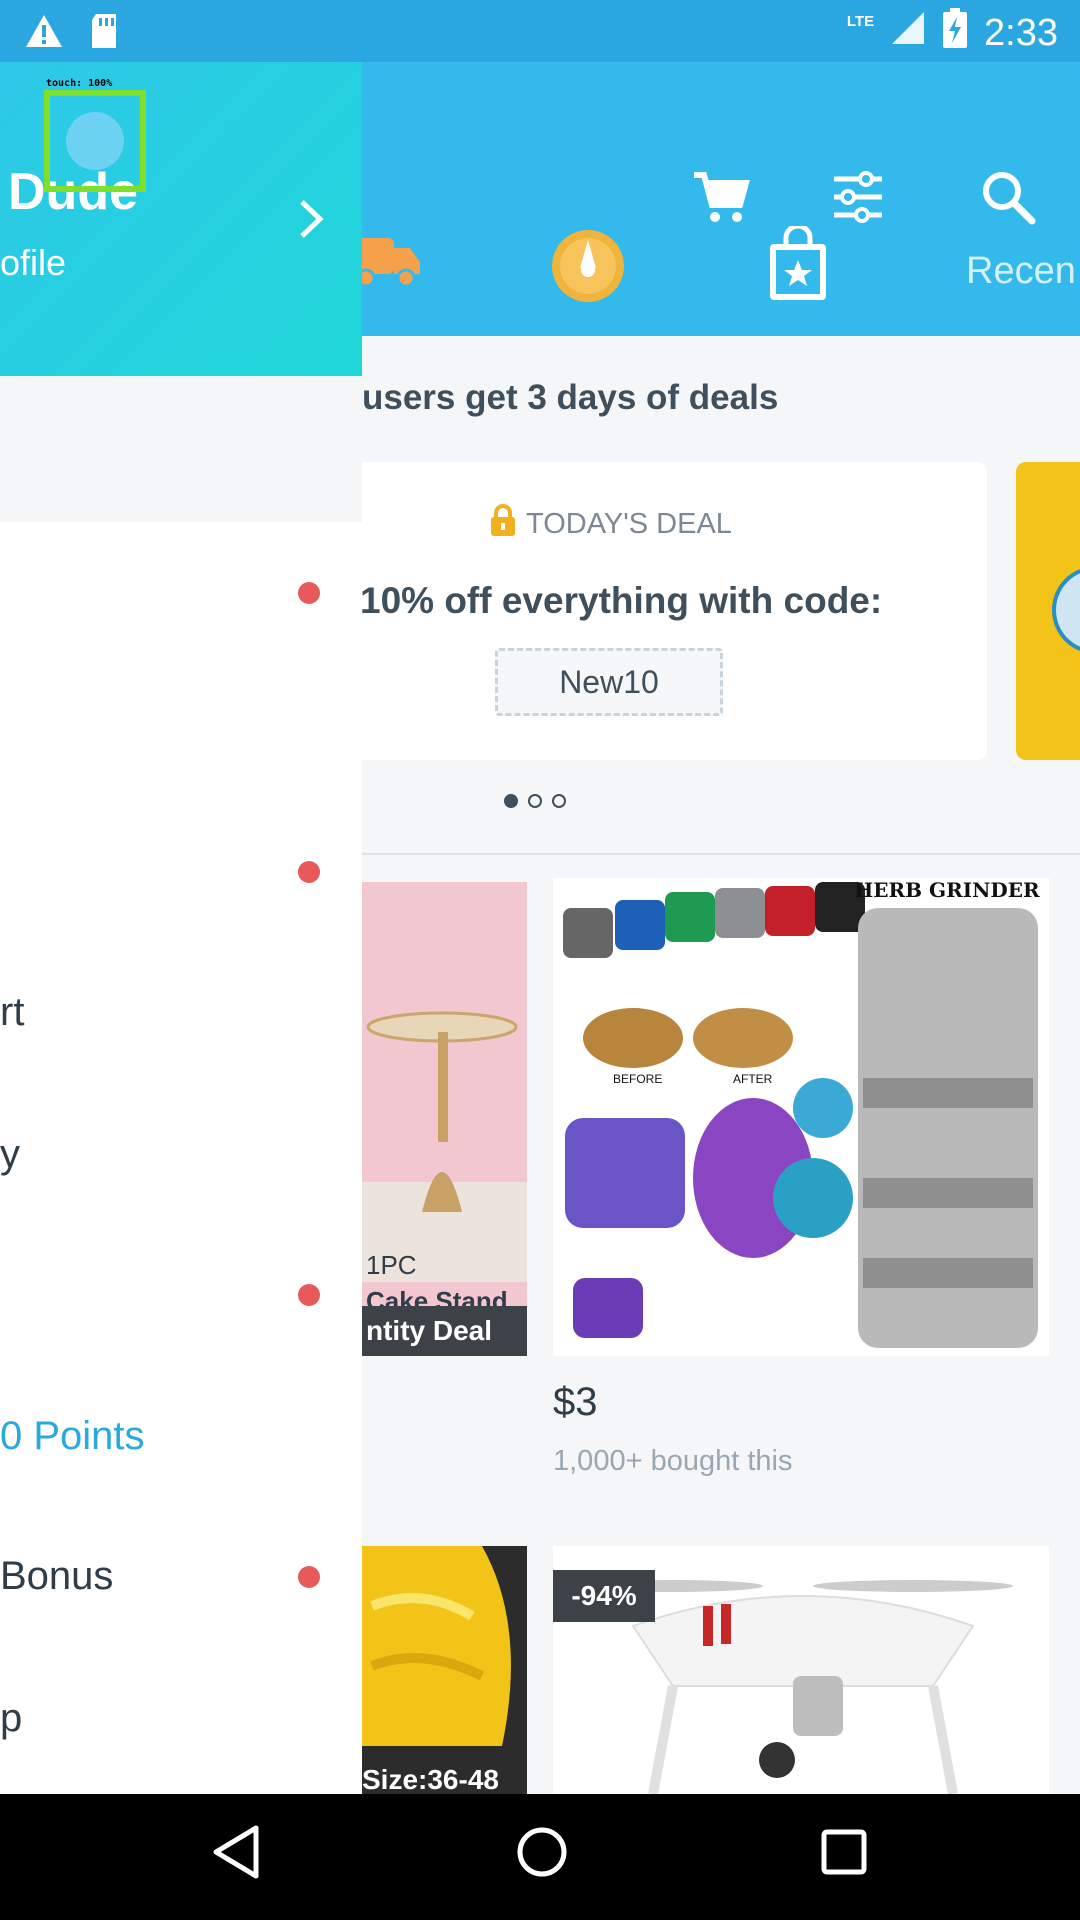  What do you see at coordinates (908, 33) in the screenshot?
I see `signal-icon` at bounding box center [908, 33].